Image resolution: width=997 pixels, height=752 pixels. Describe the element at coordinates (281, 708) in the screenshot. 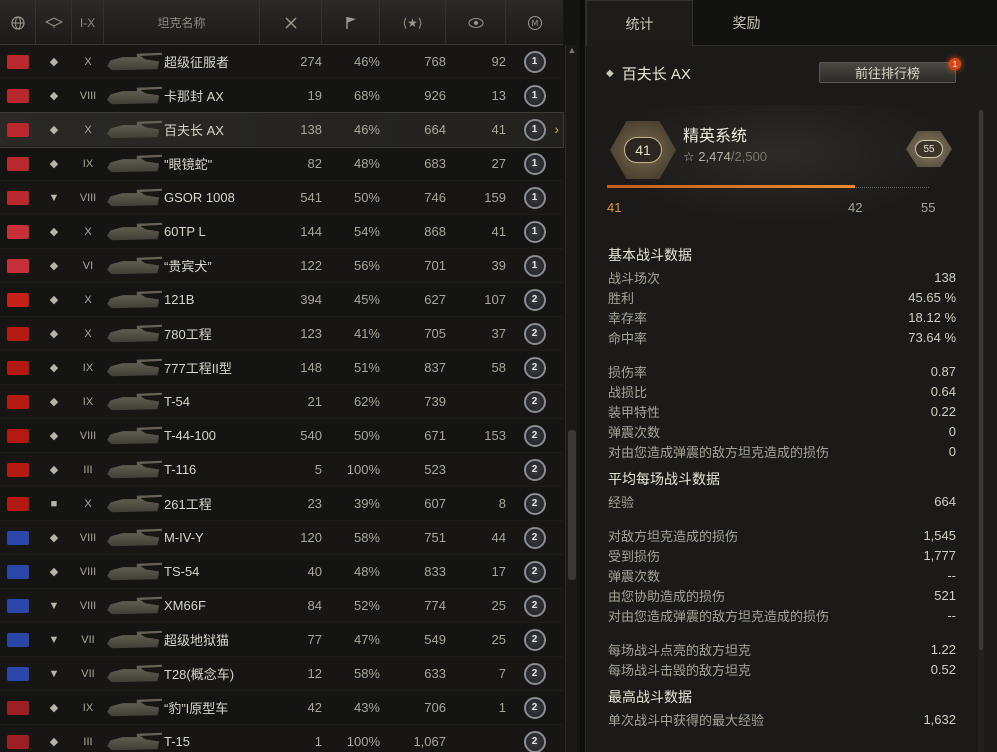

I see `table-row: ◆ IX “豹”I原型车 42 43% 706 1 2` at that location.